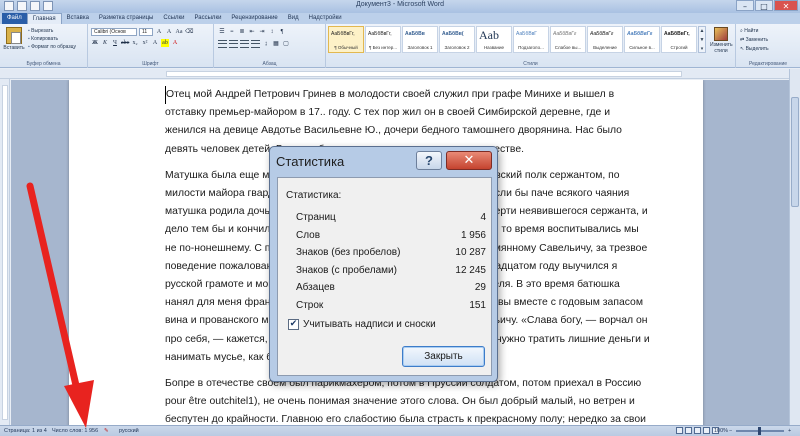 The width and height of the screenshot is (800, 436). I want to click on format-painter-button: Формат по образцу, so click(52, 47).